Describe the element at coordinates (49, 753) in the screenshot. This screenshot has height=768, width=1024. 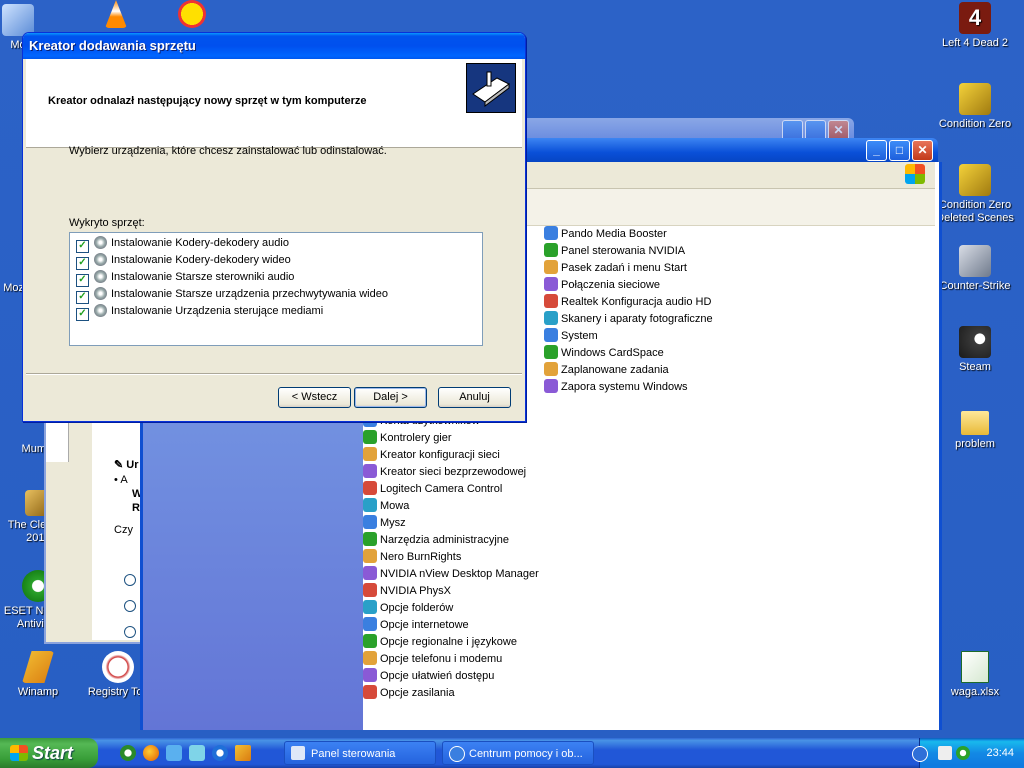
I see `start-button: Start` at that location.